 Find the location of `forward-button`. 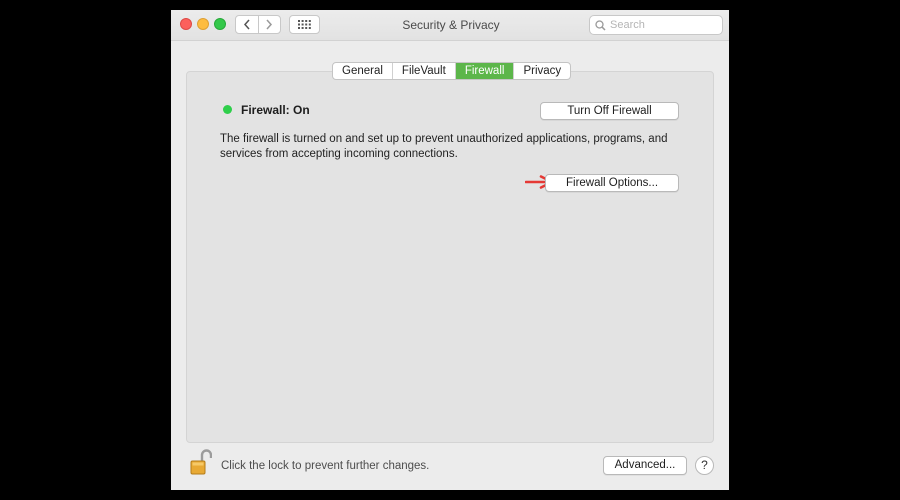

forward-button is located at coordinates (269, 24).